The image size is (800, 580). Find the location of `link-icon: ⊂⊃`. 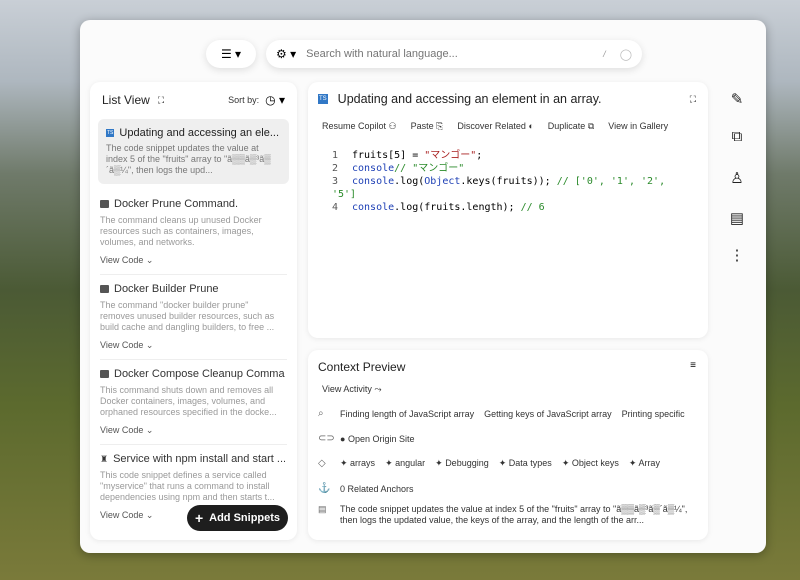

link-icon: ⊂⊃ is located at coordinates (326, 438).